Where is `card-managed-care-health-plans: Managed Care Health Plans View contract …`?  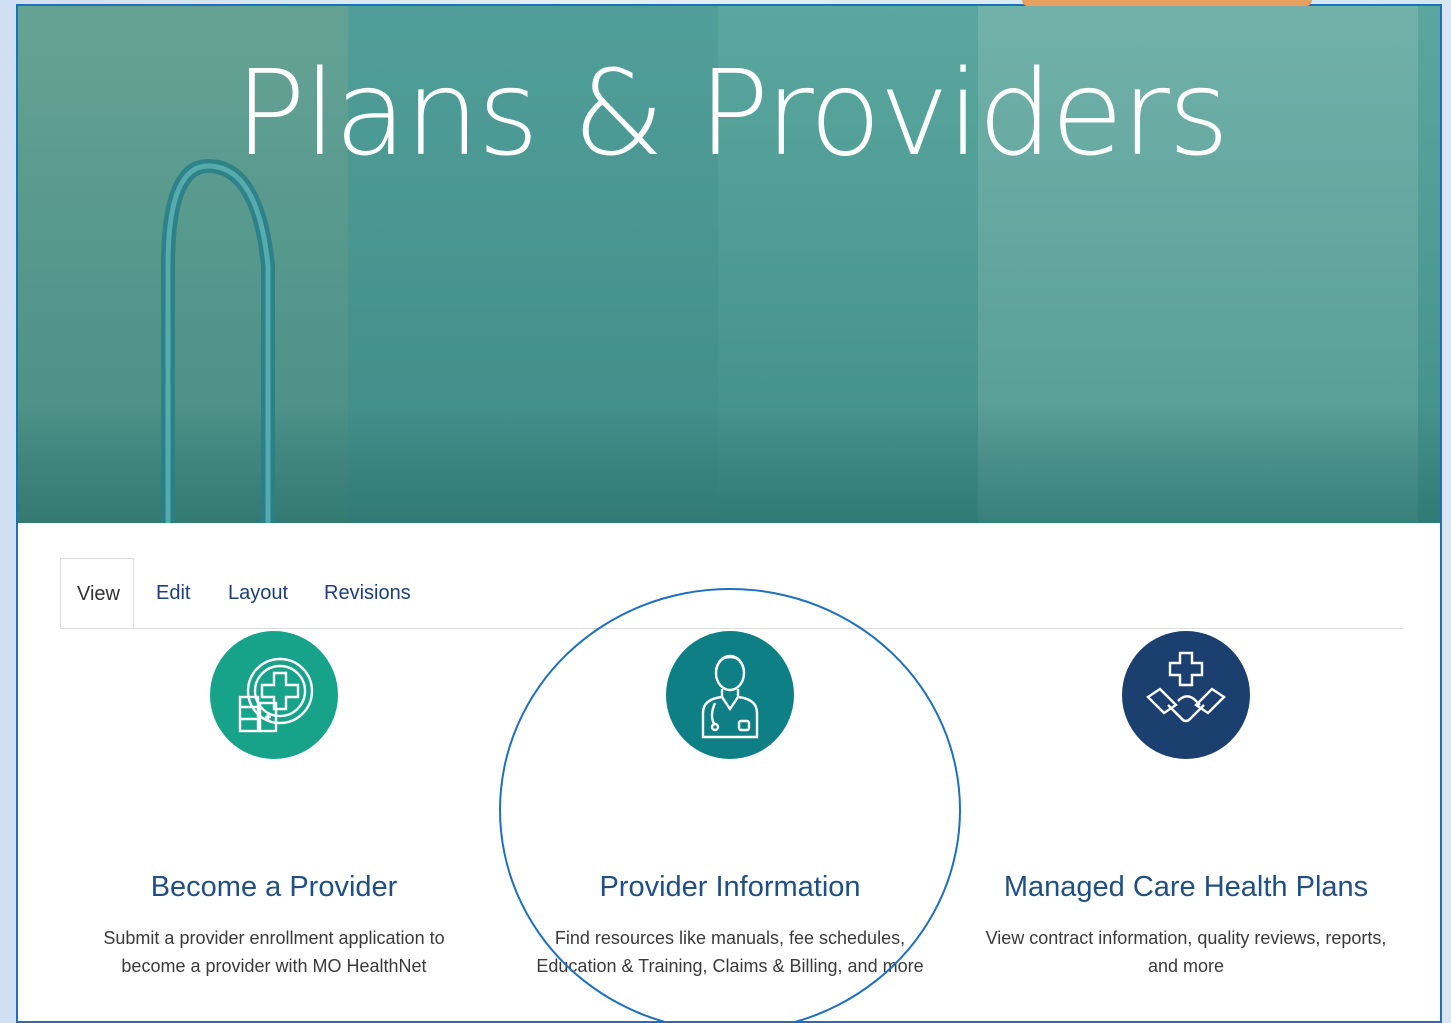
card-managed-care-health-plans: Managed Care Health Plans View contract … is located at coordinates (1186, 805).